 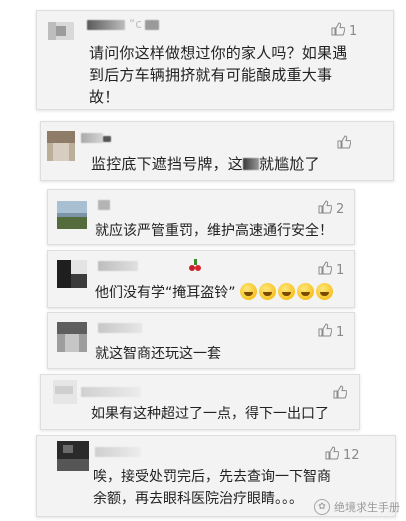 I want to click on comment-line: 请问你这样做想过你的家人吗？如果遇, so click(x=218, y=53).